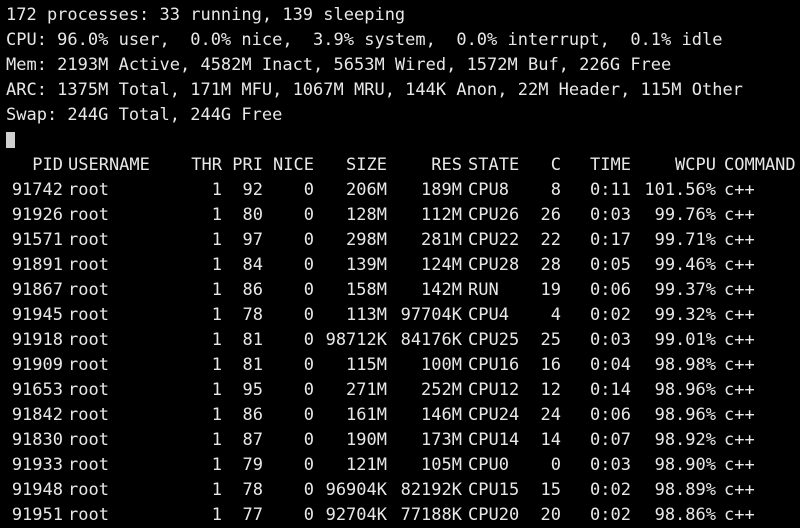 The height and width of the screenshot is (528, 800). Describe the element at coordinates (356, 515) in the screenshot. I see `process-size: 92704K` at that location.